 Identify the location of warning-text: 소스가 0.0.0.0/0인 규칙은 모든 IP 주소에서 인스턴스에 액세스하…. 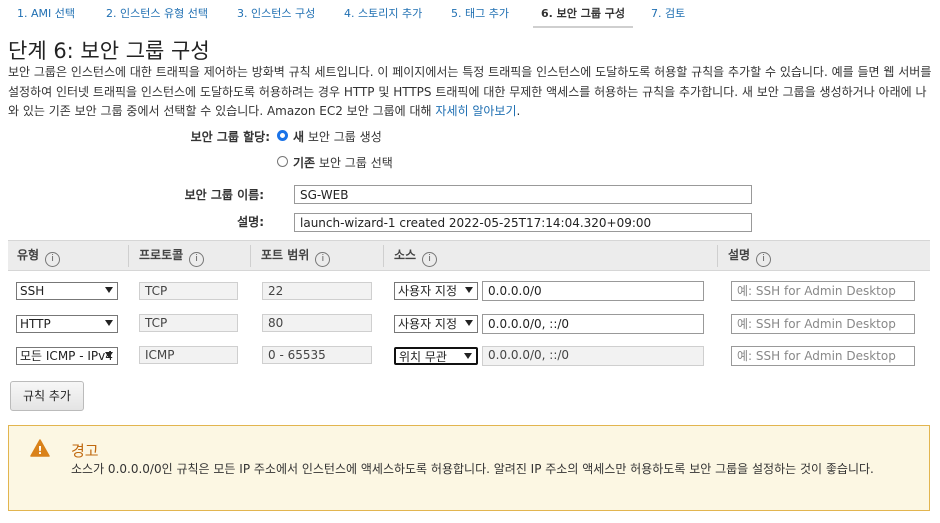
(472, 469).